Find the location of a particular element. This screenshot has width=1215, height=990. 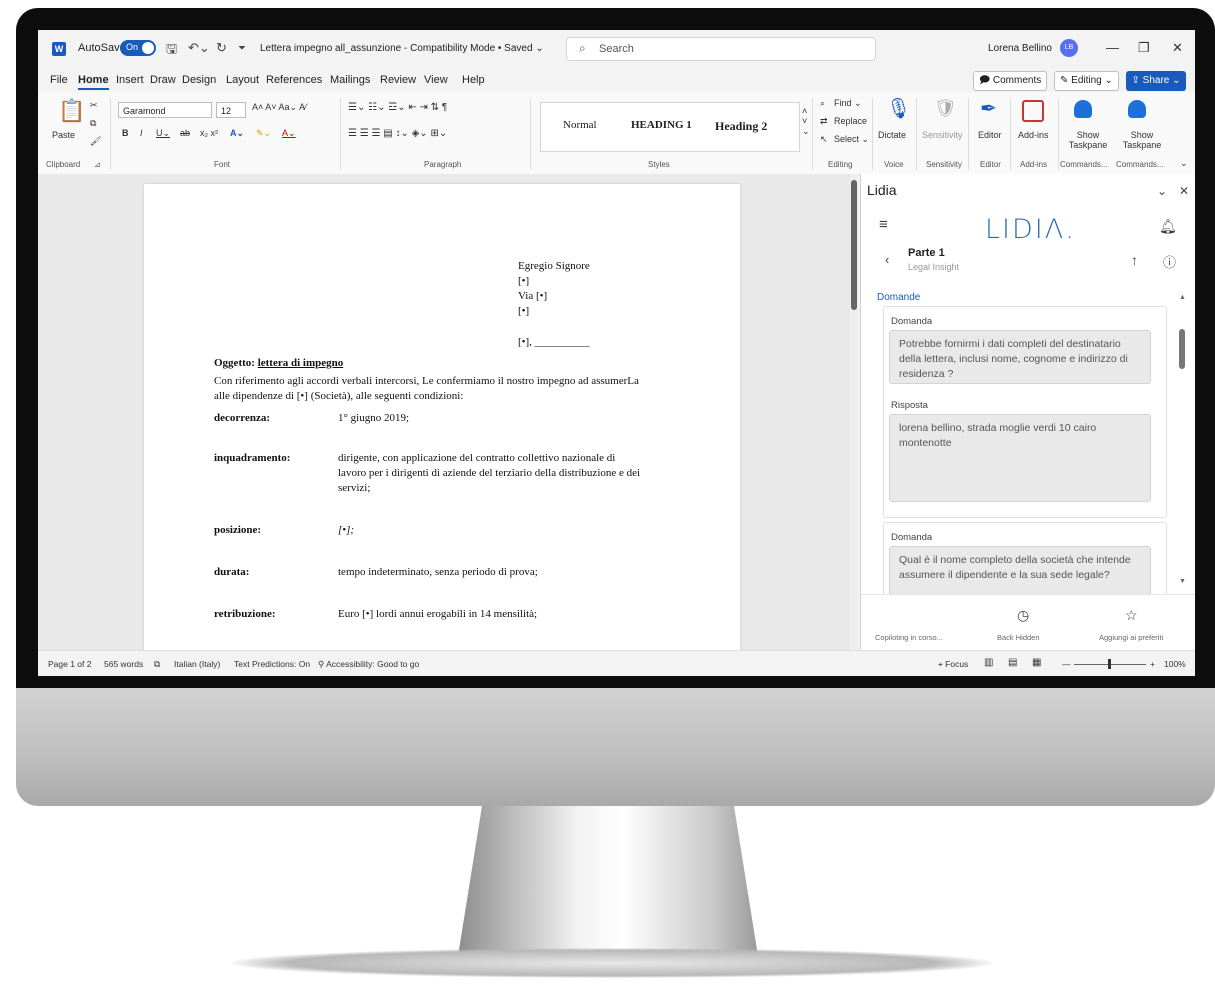

add-ins-icon is located at coordinates (1033, 111).